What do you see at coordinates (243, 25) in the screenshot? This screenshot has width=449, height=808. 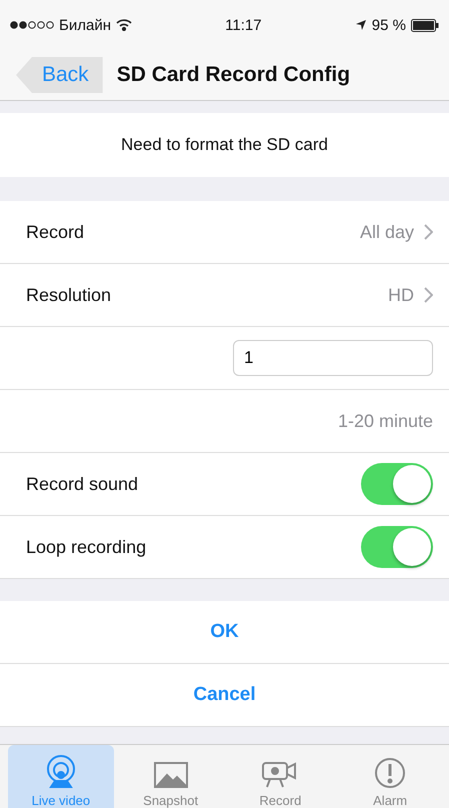 I see `clock-time: 11:17` at bounding box center [243, 25].